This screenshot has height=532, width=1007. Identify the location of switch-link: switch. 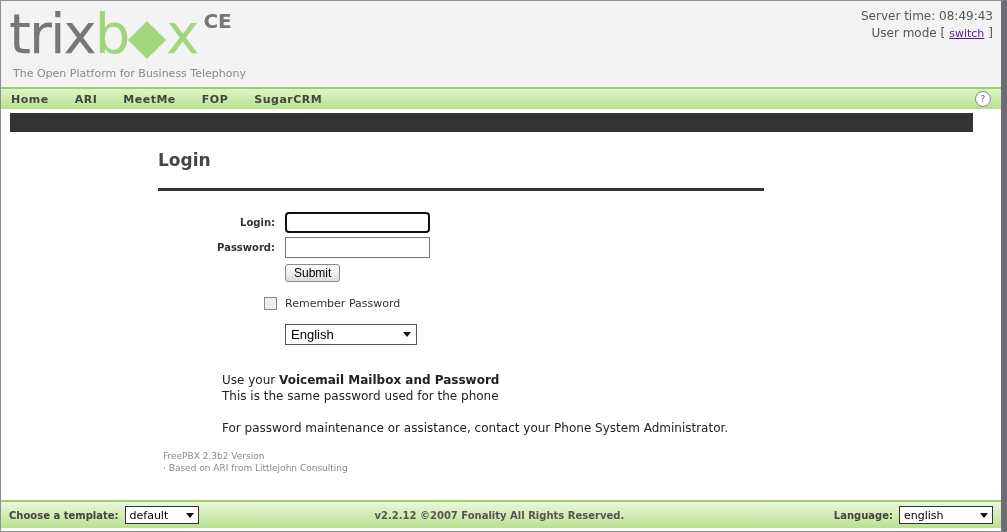
(967, 33).